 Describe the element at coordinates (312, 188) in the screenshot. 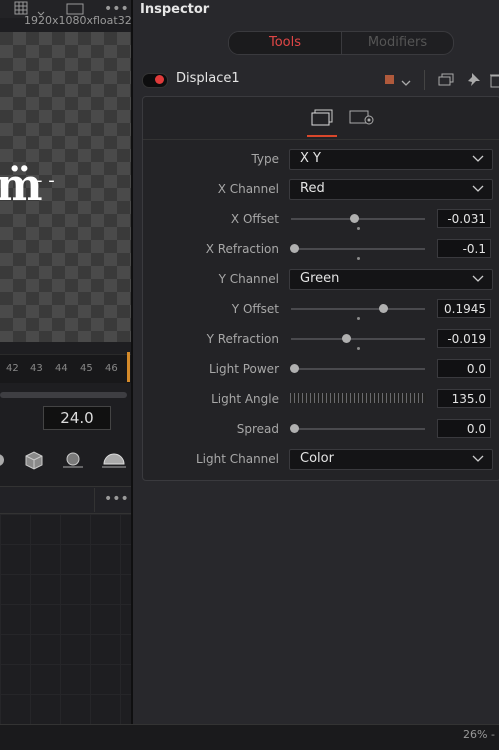

I see `x-channel-value: Red` at that location.